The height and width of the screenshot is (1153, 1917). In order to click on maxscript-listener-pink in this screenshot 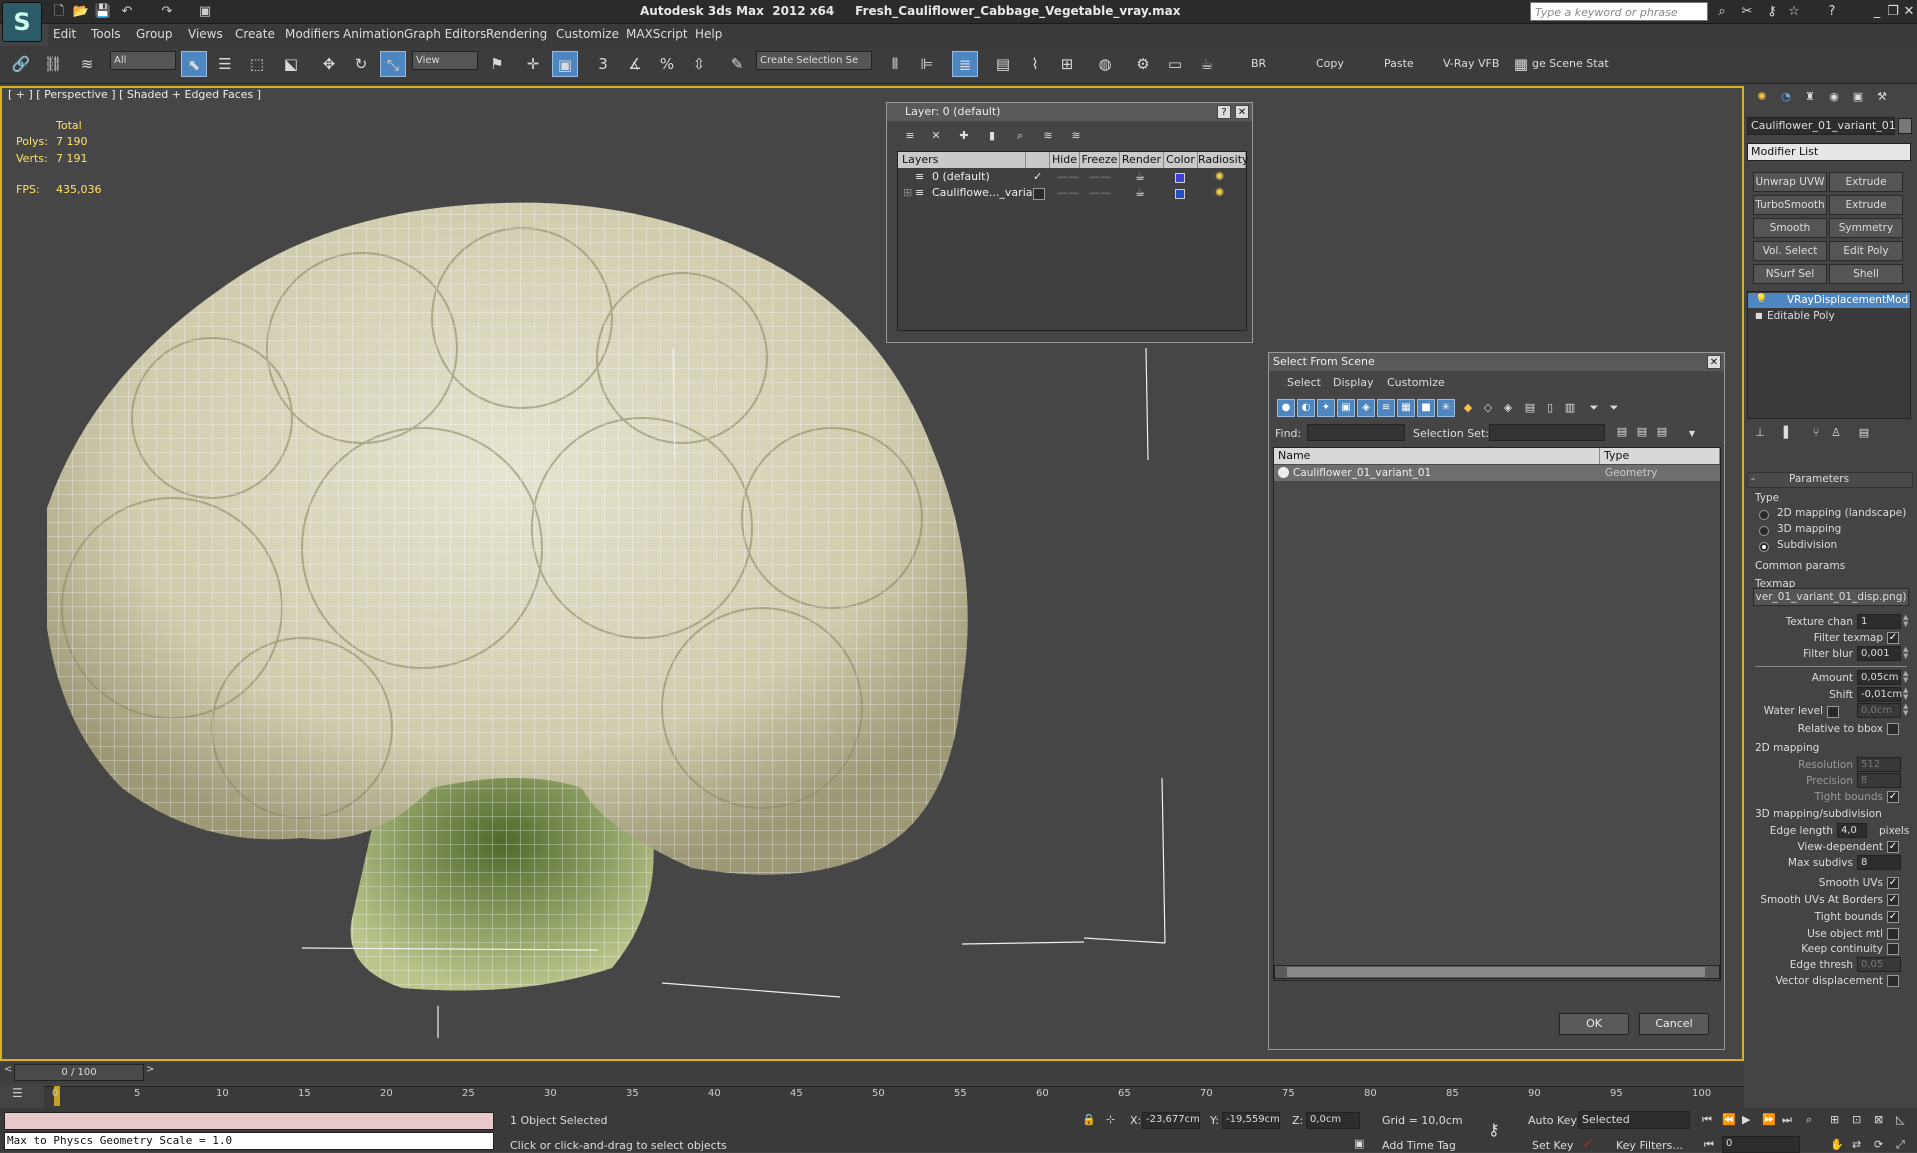, I will do `click(249, 1121)`.